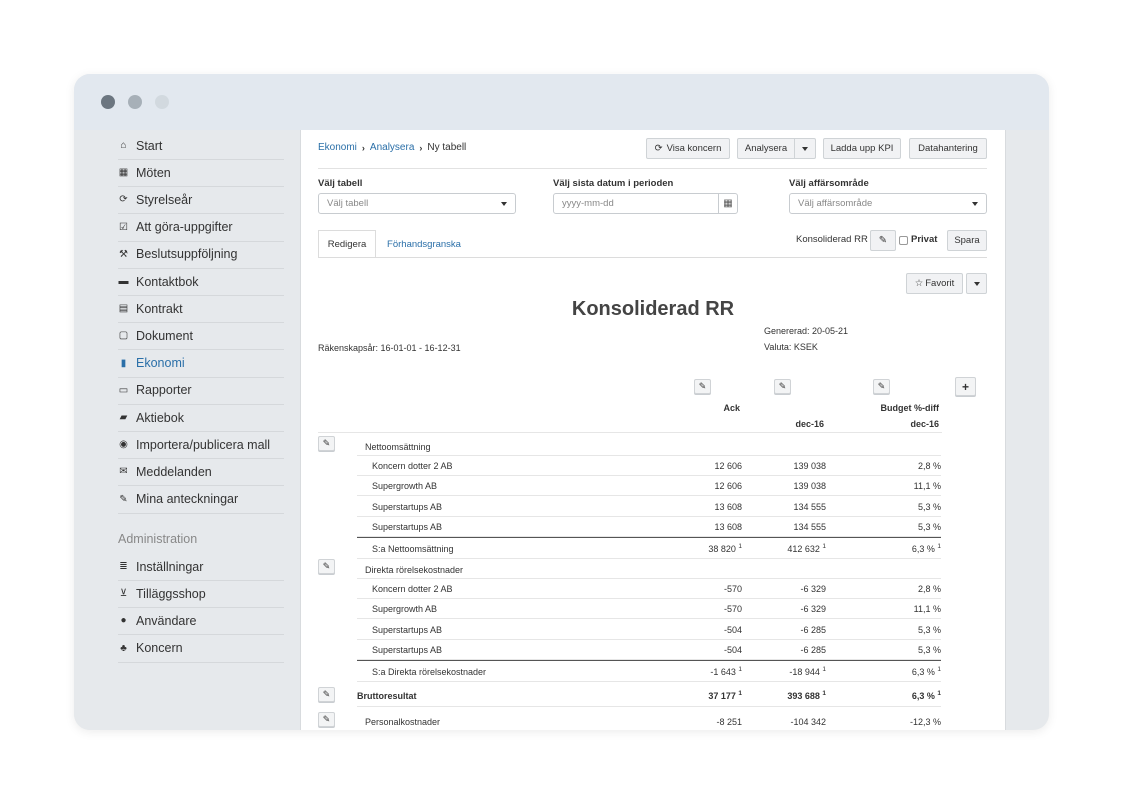 This screenshot has width=1123, height=804. I want to click on favorite-button: ☆ Favorit, so click(934, 283).